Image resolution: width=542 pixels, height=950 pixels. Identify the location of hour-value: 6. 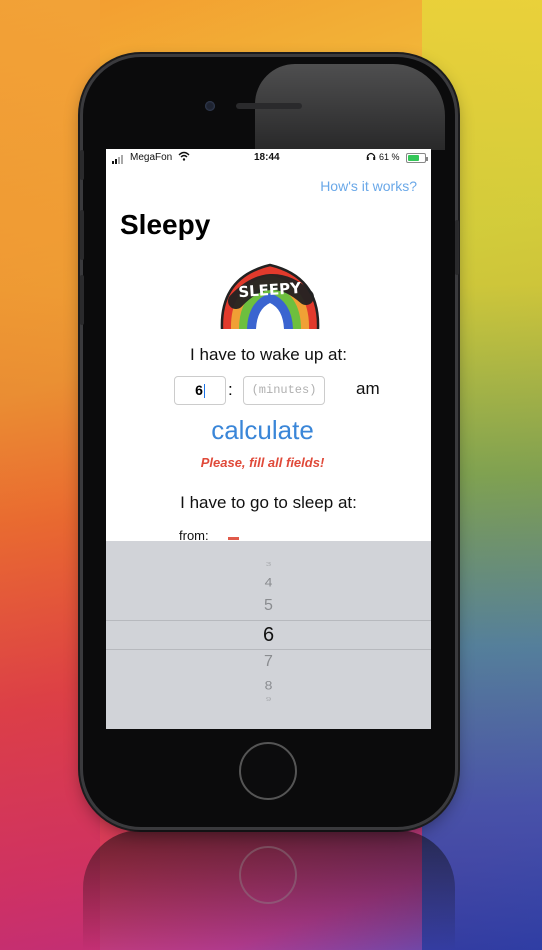
(199, 390).